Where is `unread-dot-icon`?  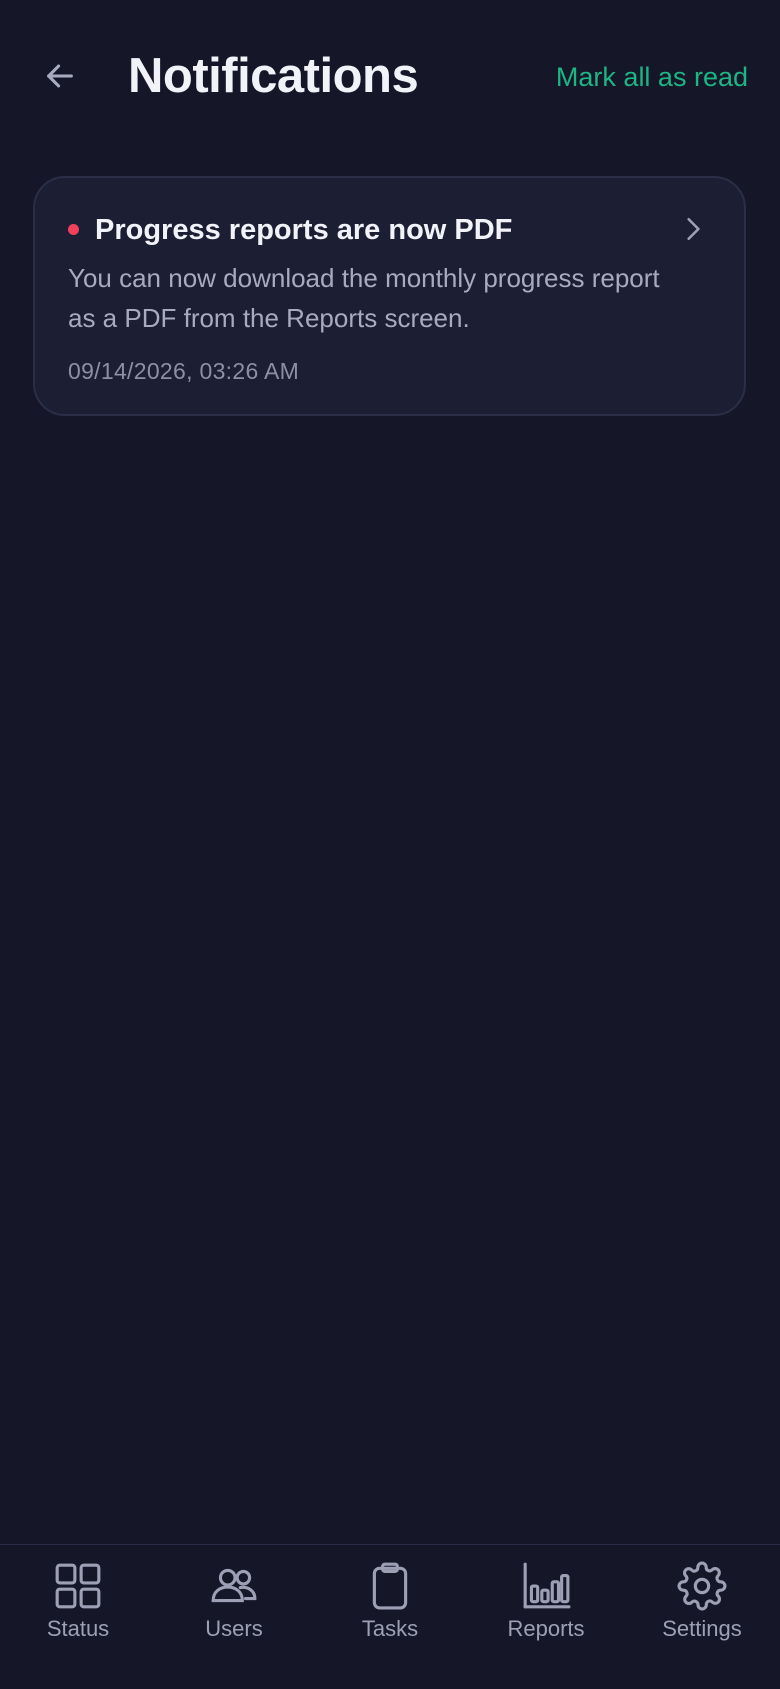 unread-dot-icon is located at coordinates (73, 229).